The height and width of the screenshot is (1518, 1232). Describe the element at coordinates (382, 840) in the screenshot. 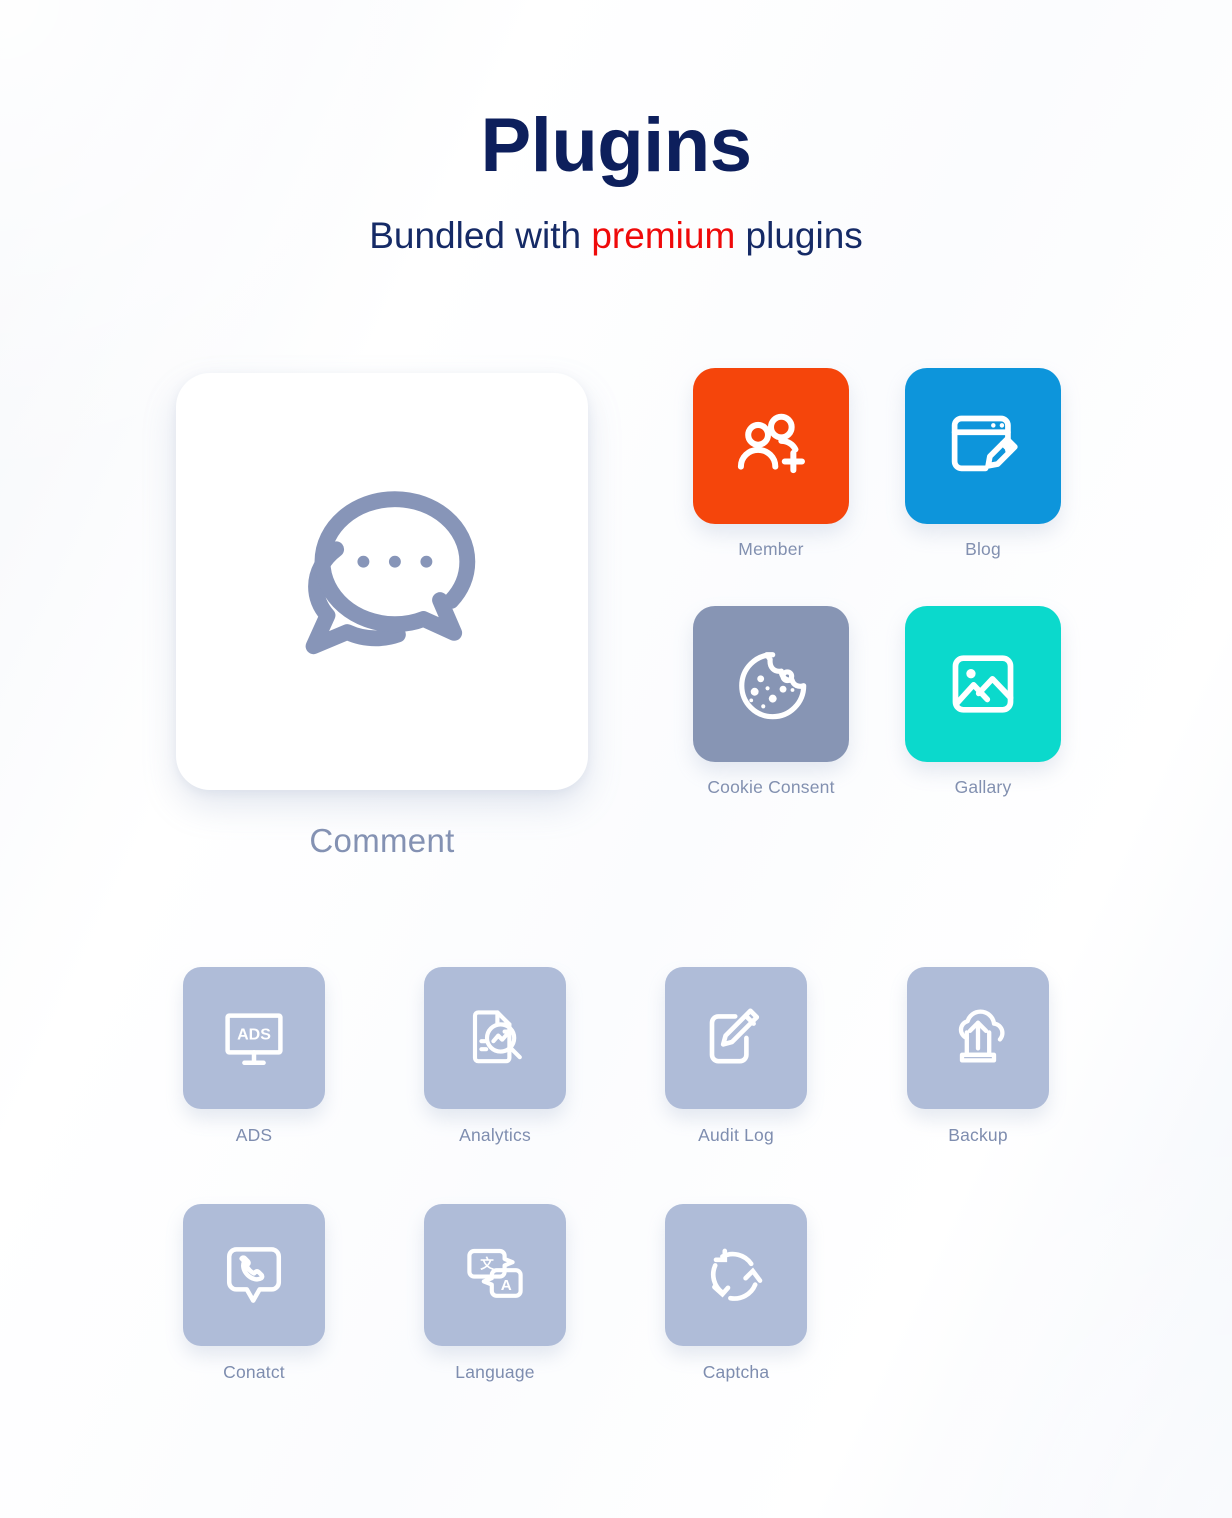

I see `comment-plugin-label: Comment` at that location.